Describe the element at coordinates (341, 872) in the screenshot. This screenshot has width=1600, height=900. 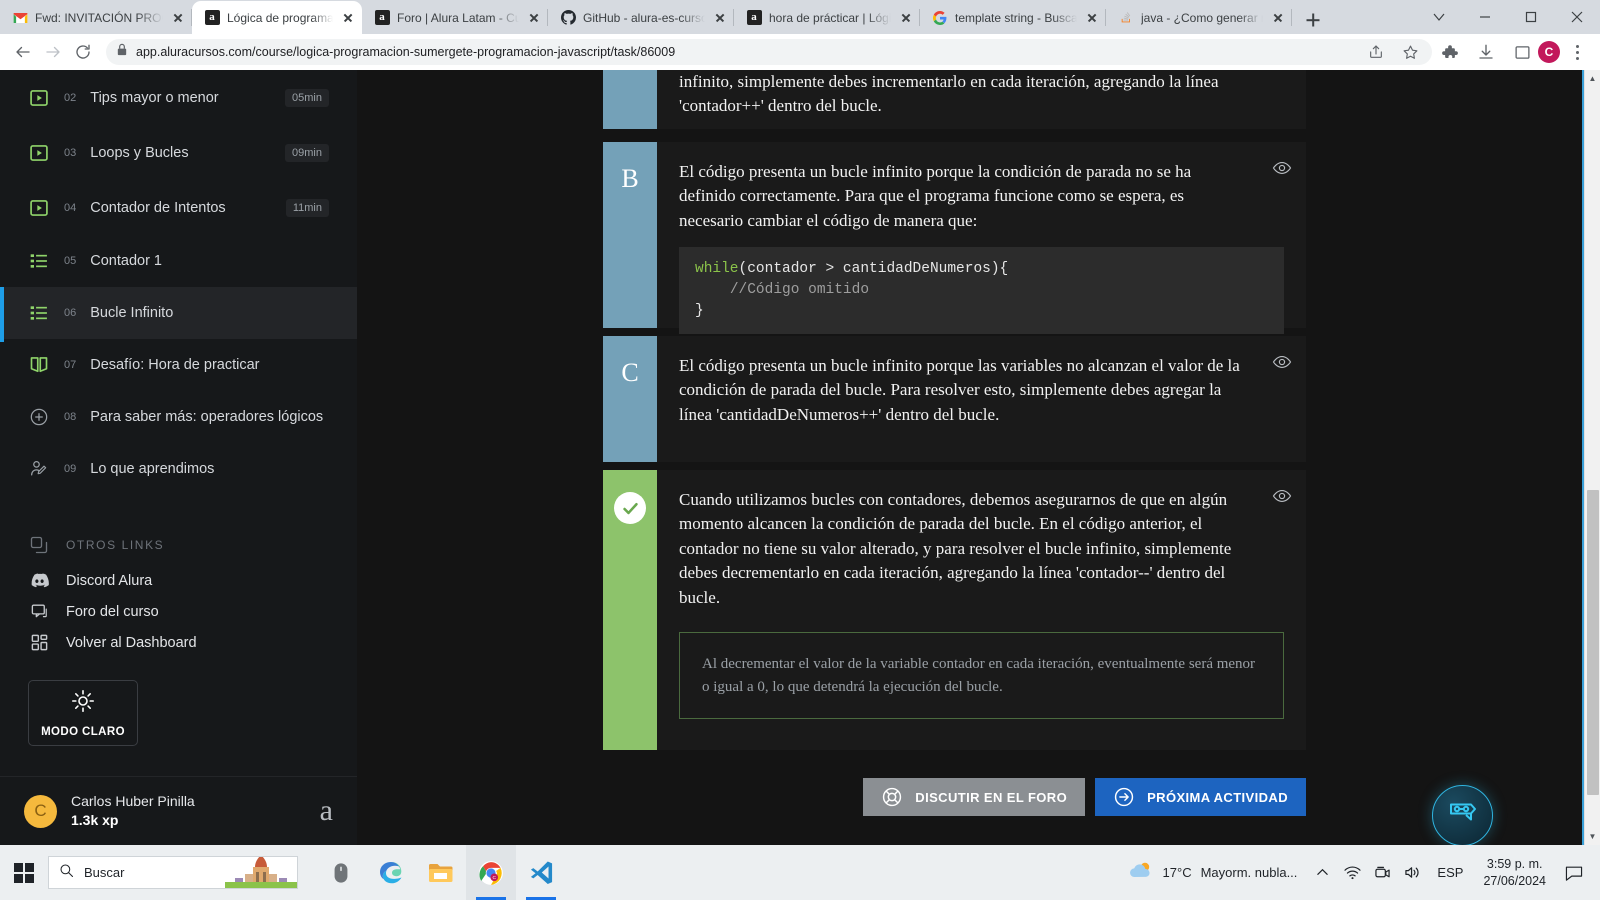
I see `mouse-settings-icon` at that location.